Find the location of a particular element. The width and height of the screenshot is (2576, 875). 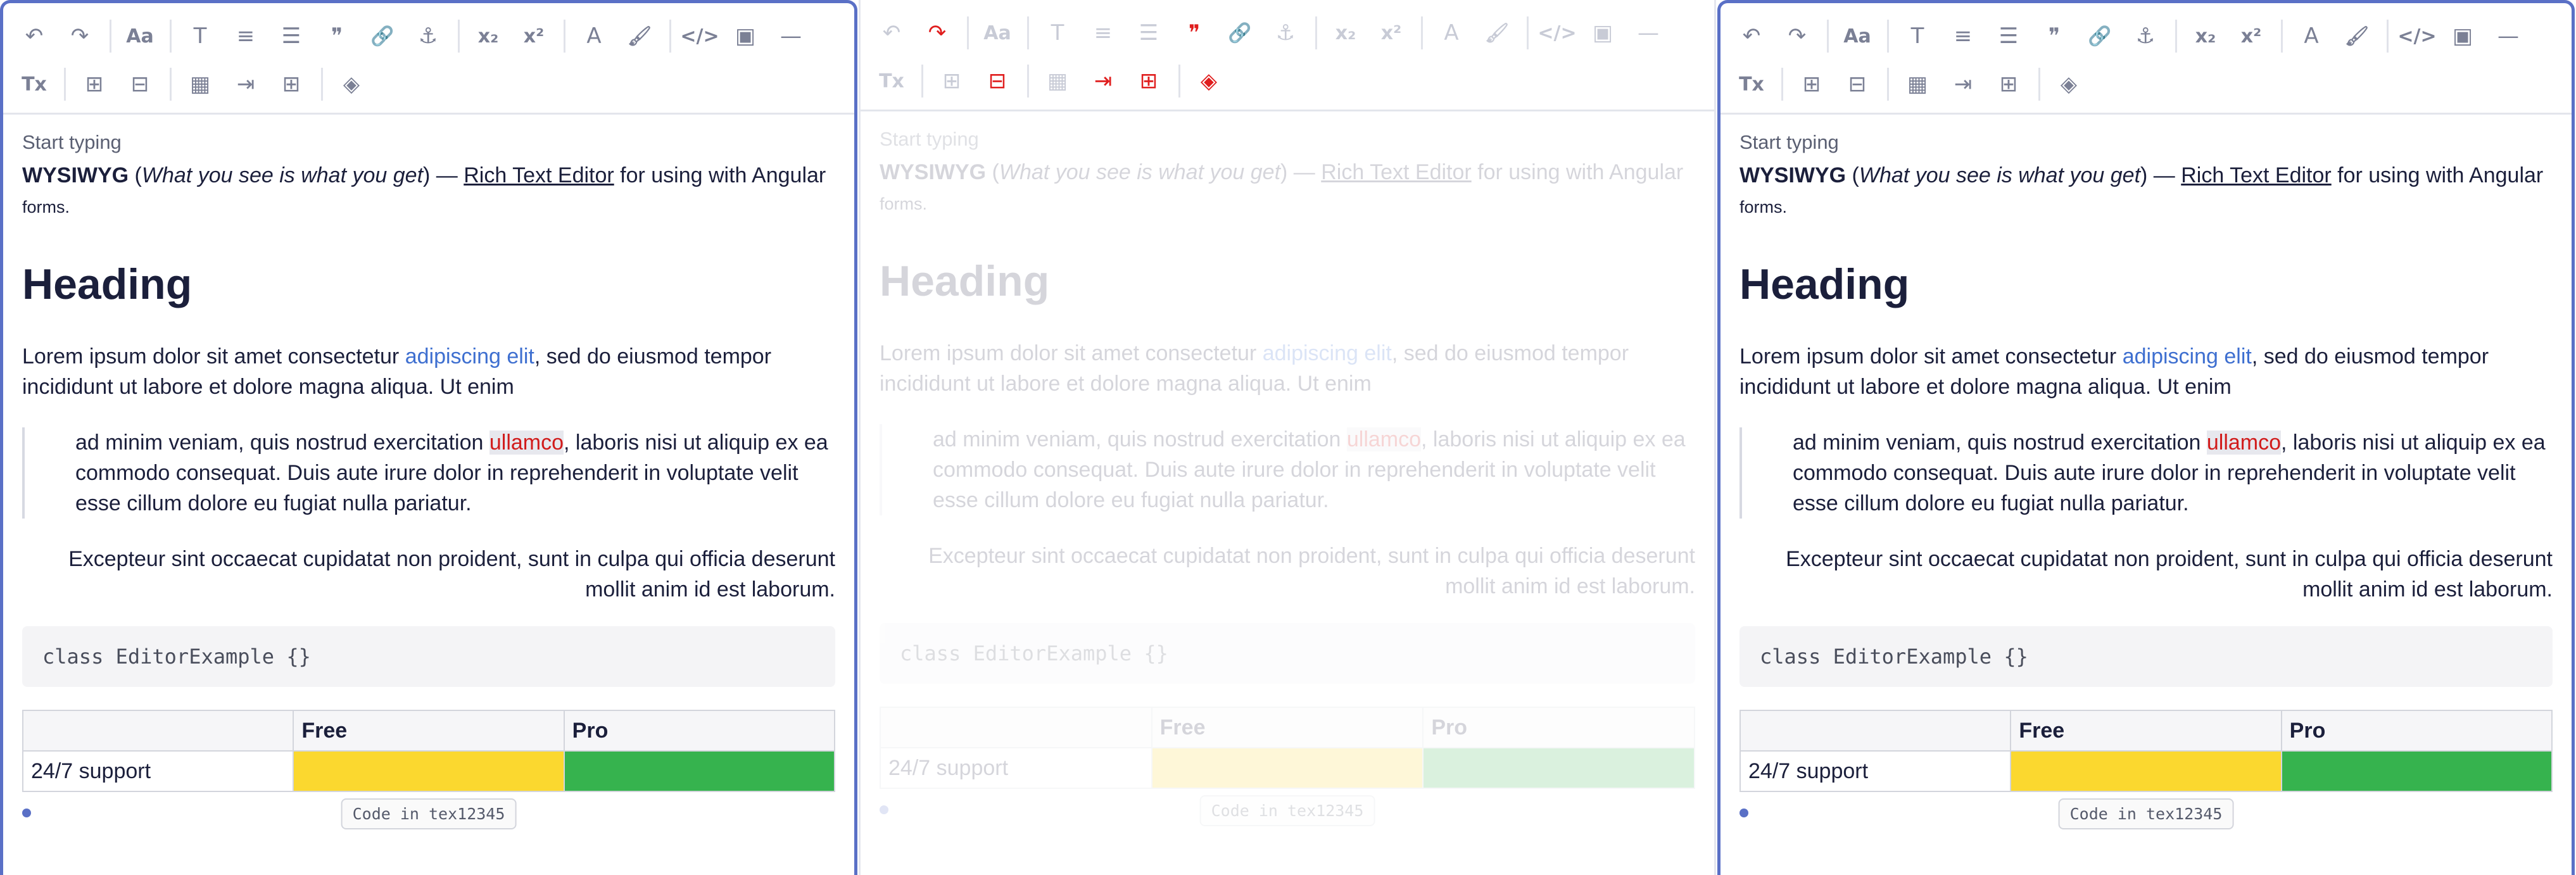

table-header-cell is located at coordinates (1016, 727).